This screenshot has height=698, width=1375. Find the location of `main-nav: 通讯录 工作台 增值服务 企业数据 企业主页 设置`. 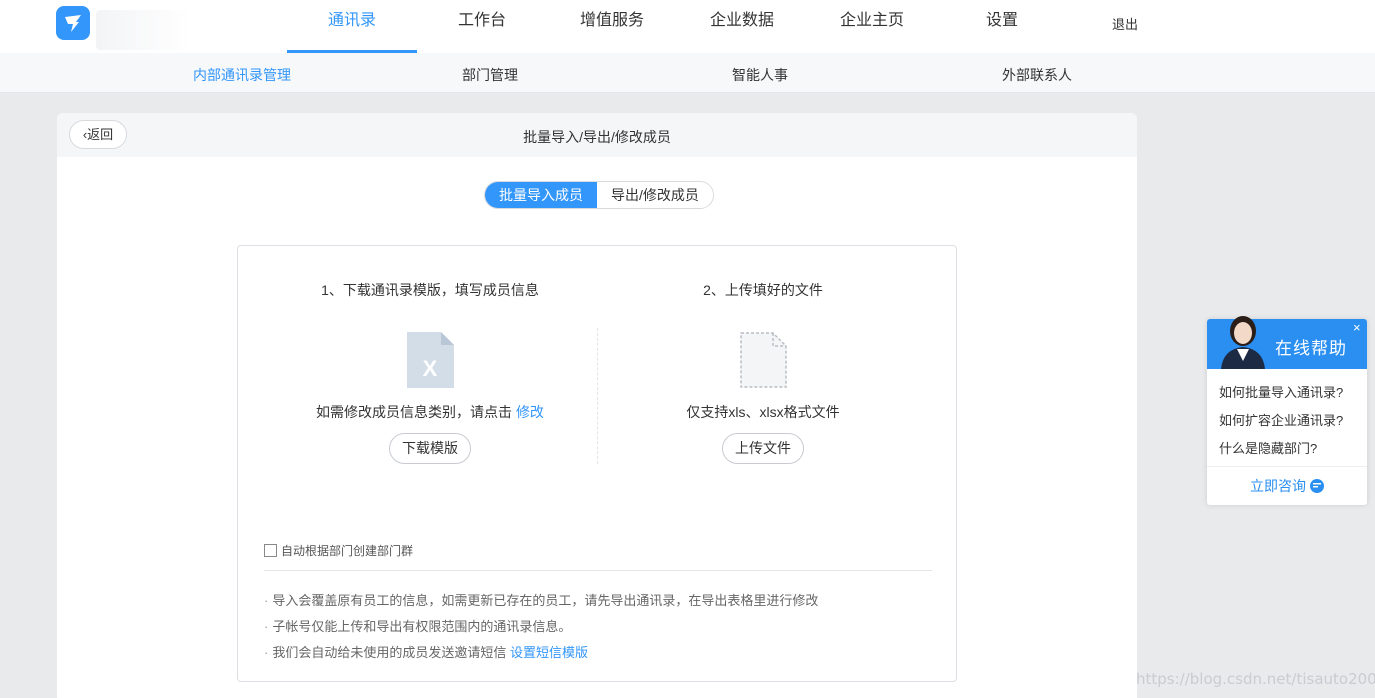

main-nav: 通讯录 工作台 增值服务 企业数据 企业主页 设置 is located at coordinates (677, 26).